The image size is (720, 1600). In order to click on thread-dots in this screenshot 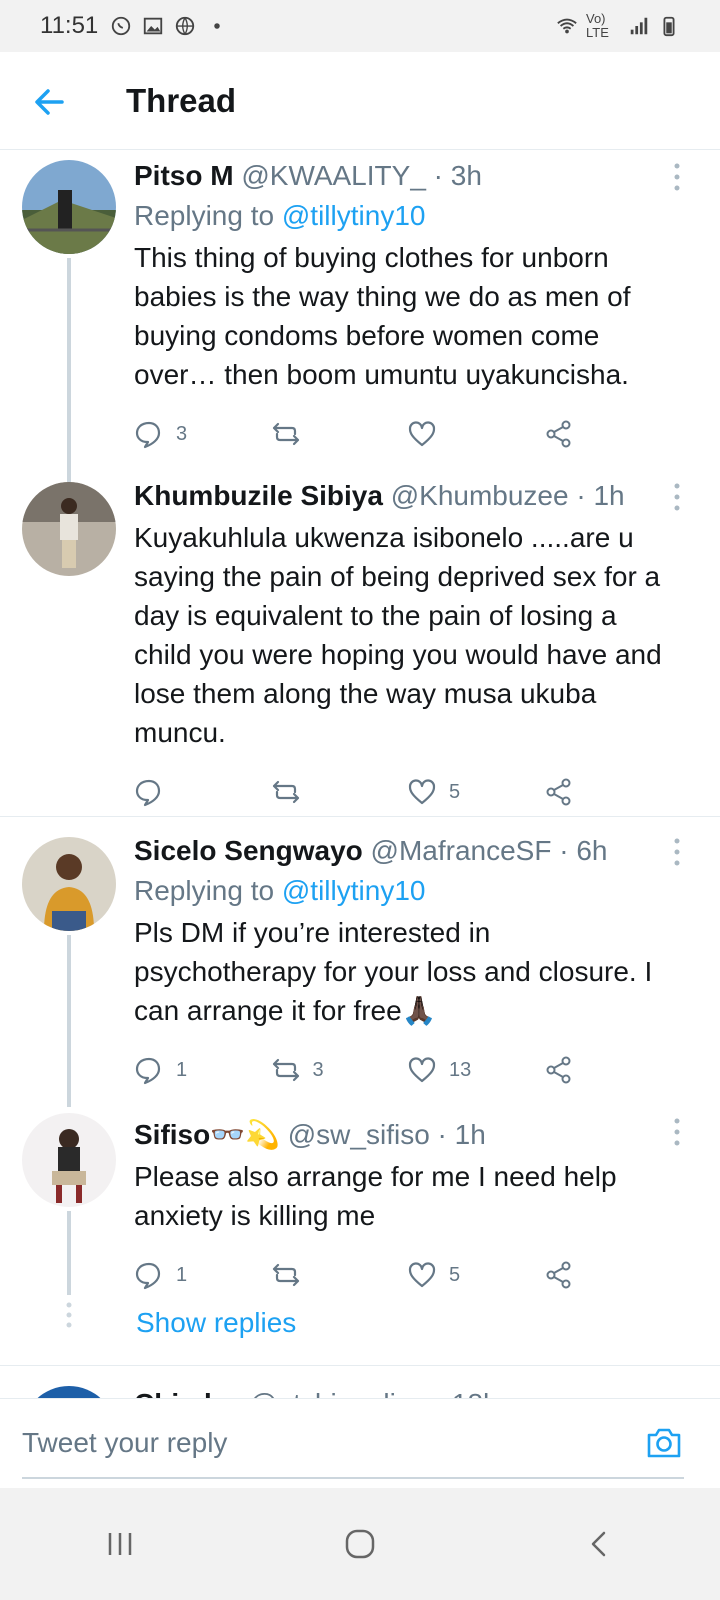, I will do `click(69, 1315)`.